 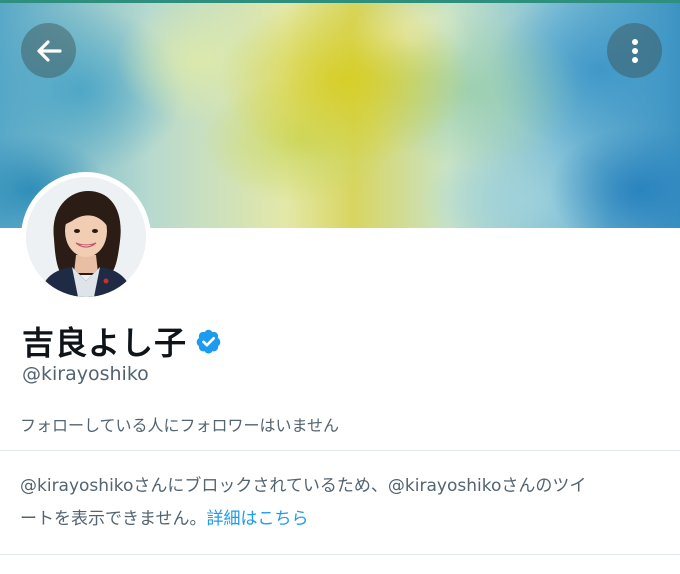 I want to click on blocked-notice-line2: ートを表示できません。, so click(x=113, y=519).